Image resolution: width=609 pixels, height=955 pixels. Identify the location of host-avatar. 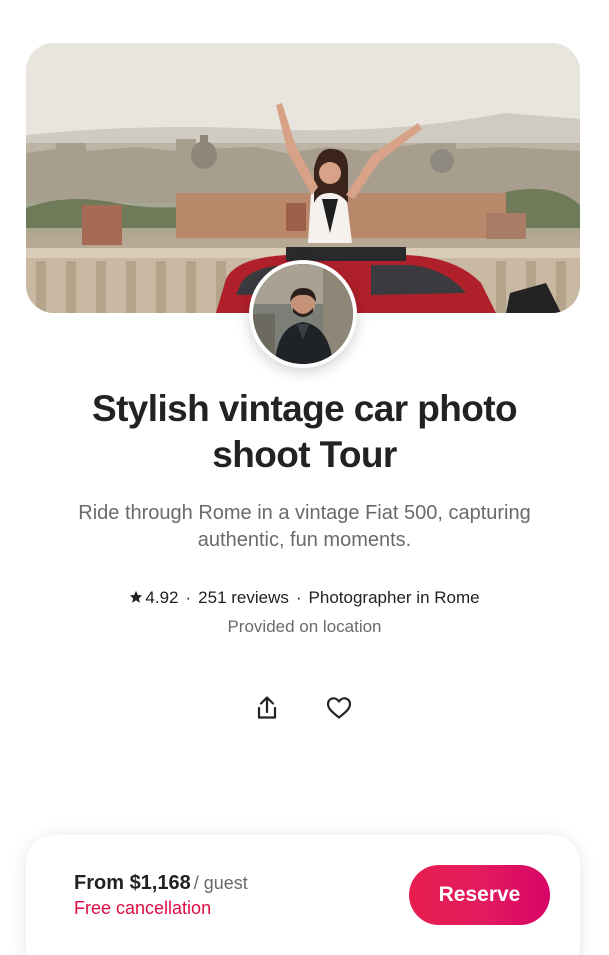
(303, 314).